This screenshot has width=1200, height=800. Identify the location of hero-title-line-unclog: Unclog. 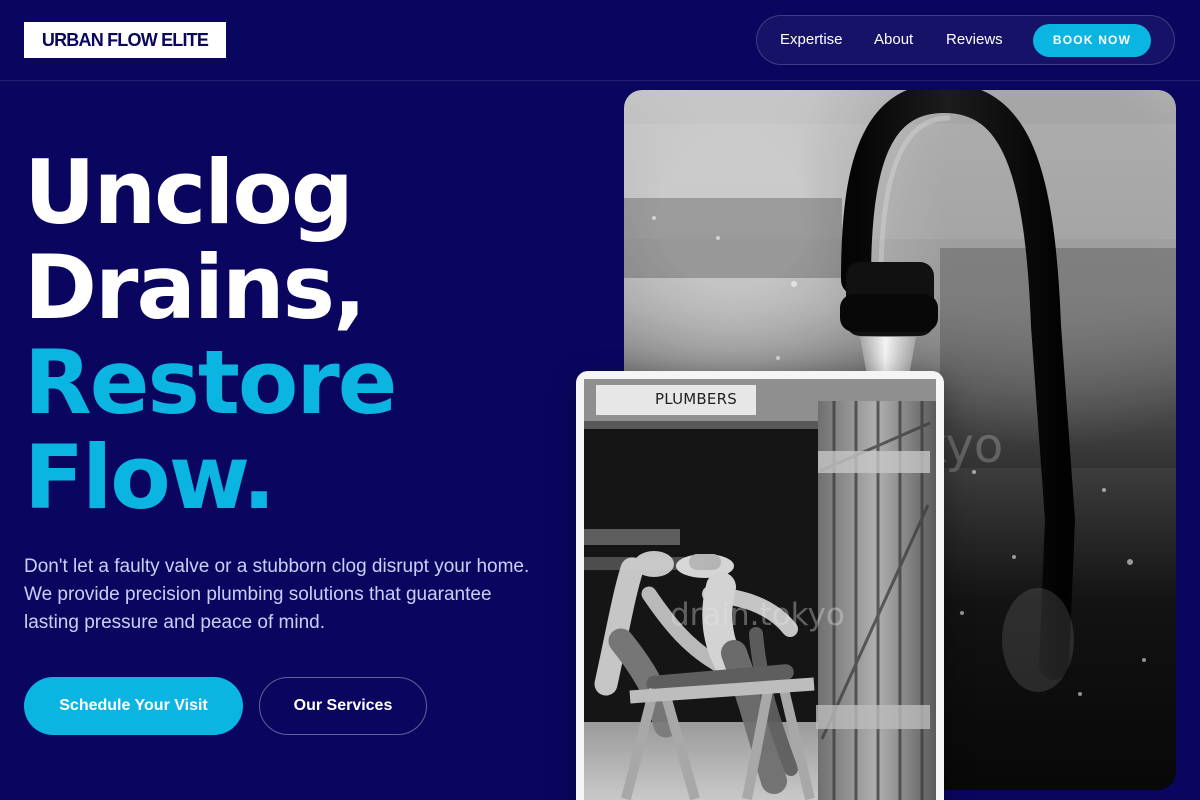
(189, 192).